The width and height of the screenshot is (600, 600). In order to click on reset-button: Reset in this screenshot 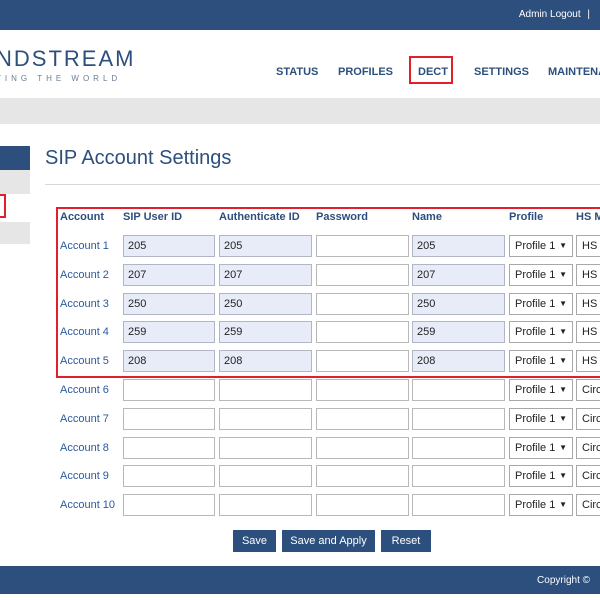, I will do `click(406, 541)`.